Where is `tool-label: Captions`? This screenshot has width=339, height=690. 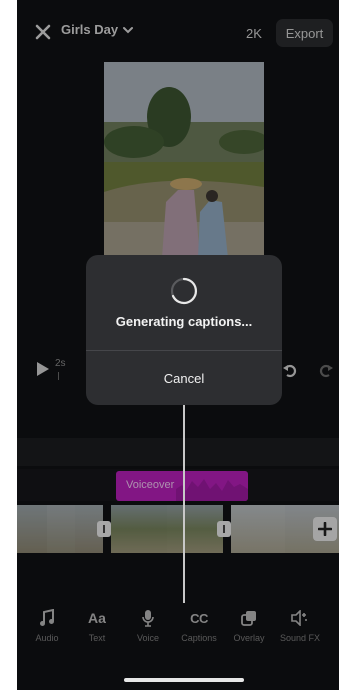 tool-label: Captions is located at coordinates (199, 638).